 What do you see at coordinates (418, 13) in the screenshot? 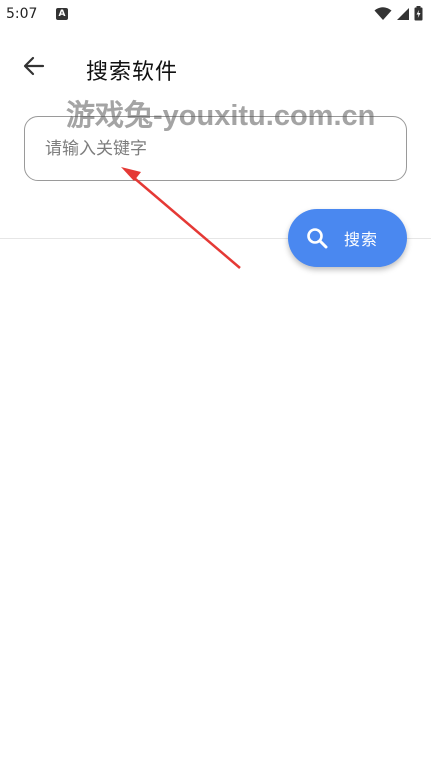
I see `battery-icon` at bounding box center [418, 13].